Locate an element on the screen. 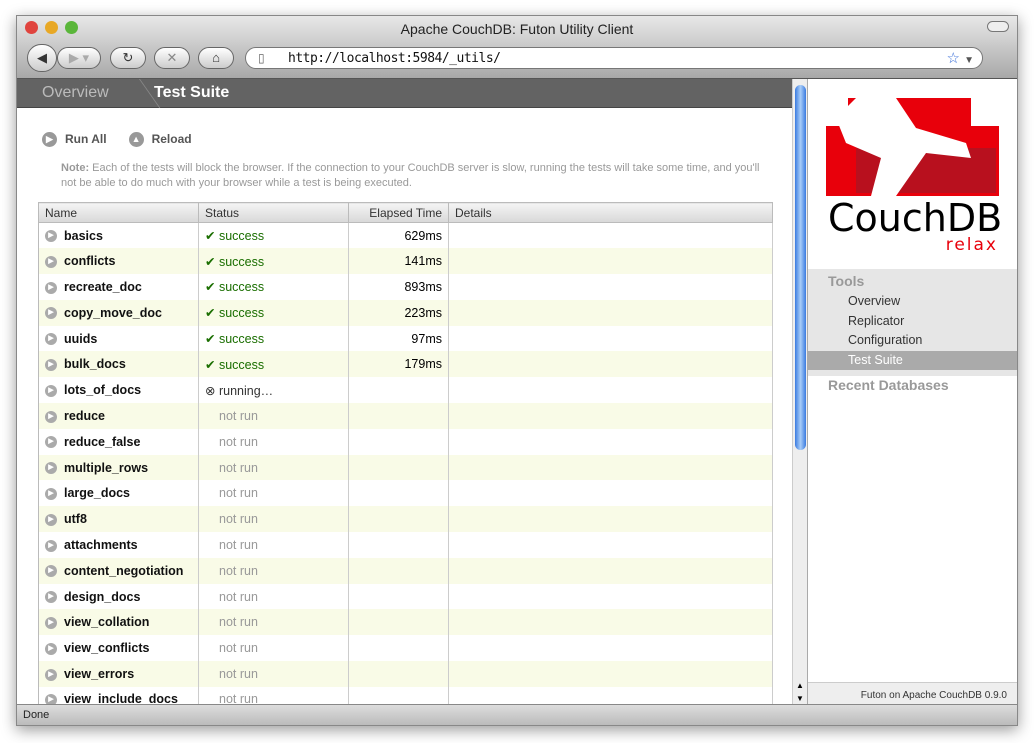 This screenshot has width=1034, height=743. reload-tests-button: ▲ Reload is located at coordinates (160, 140).